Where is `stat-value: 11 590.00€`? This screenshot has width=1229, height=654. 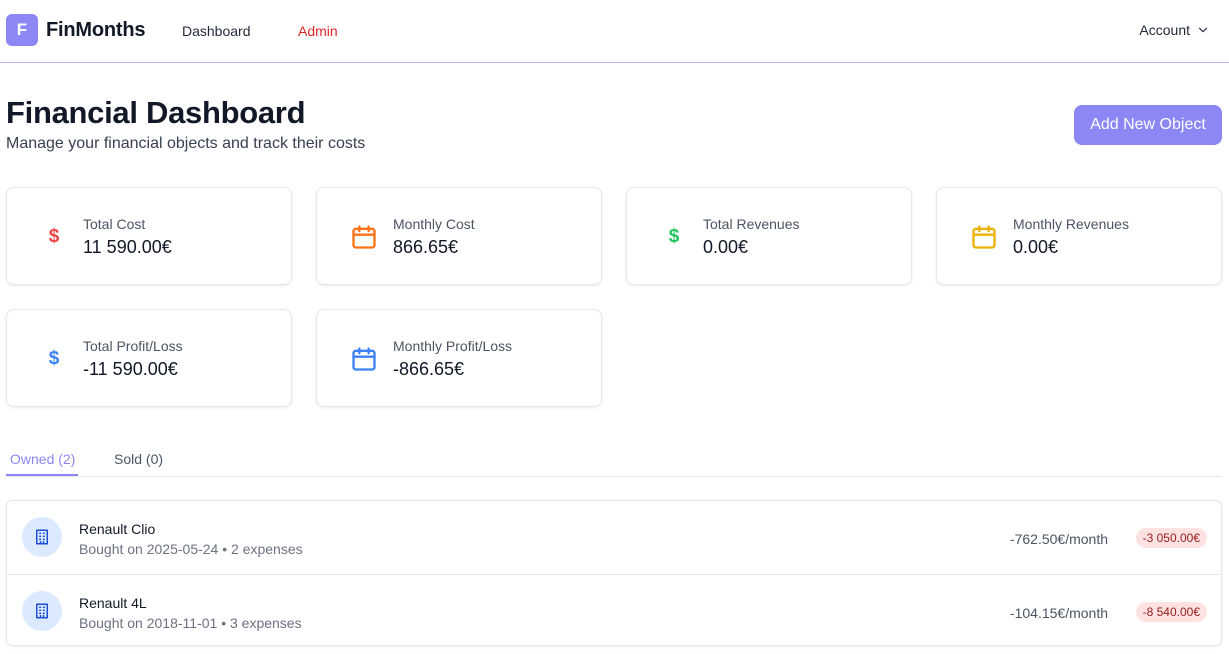
stat-value: 11 590.00€ is located at coordinates (127, 247).